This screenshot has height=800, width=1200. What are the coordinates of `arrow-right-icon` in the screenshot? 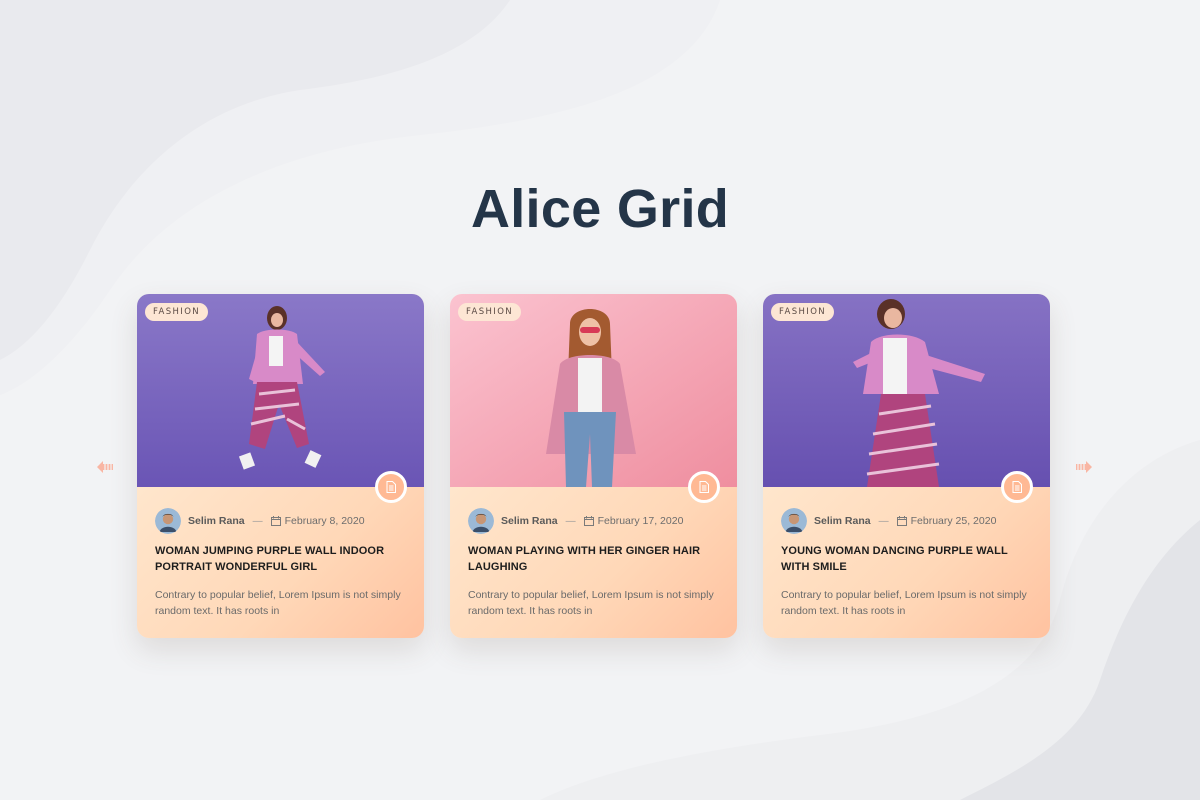 It's located at (1084, 467).